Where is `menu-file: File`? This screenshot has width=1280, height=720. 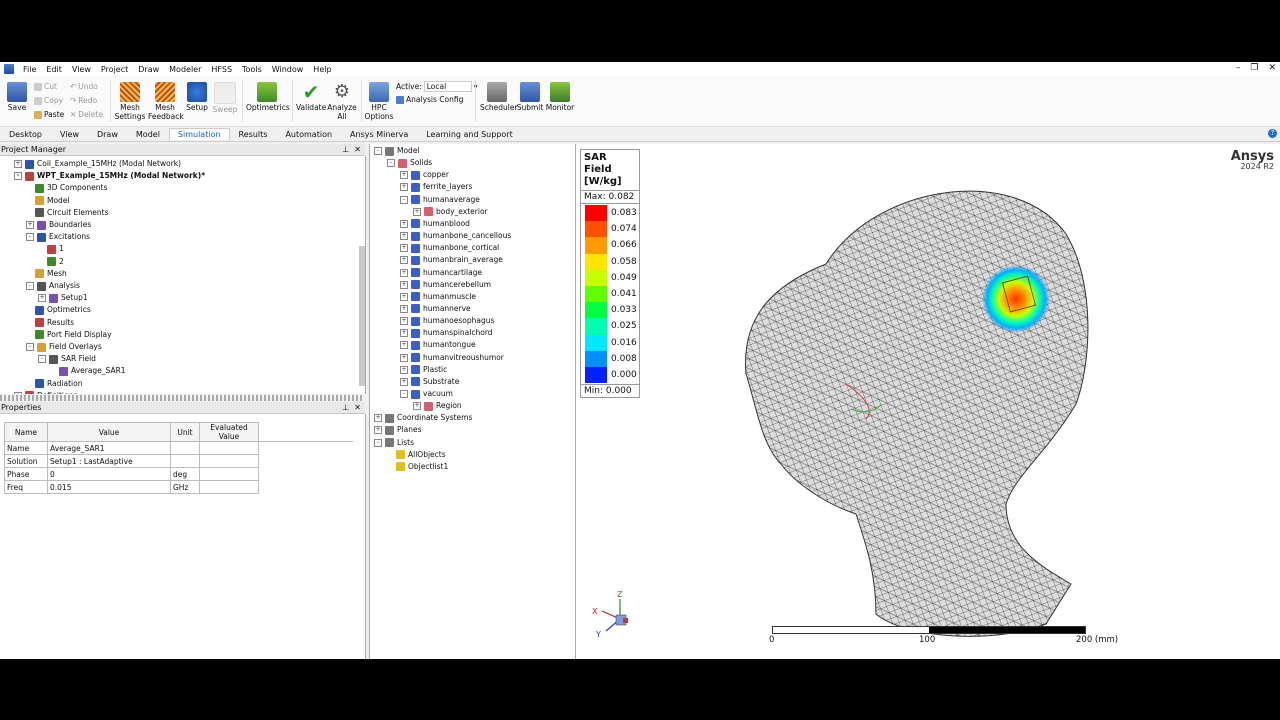 menu-file: File is located at coordinates (29, 69).